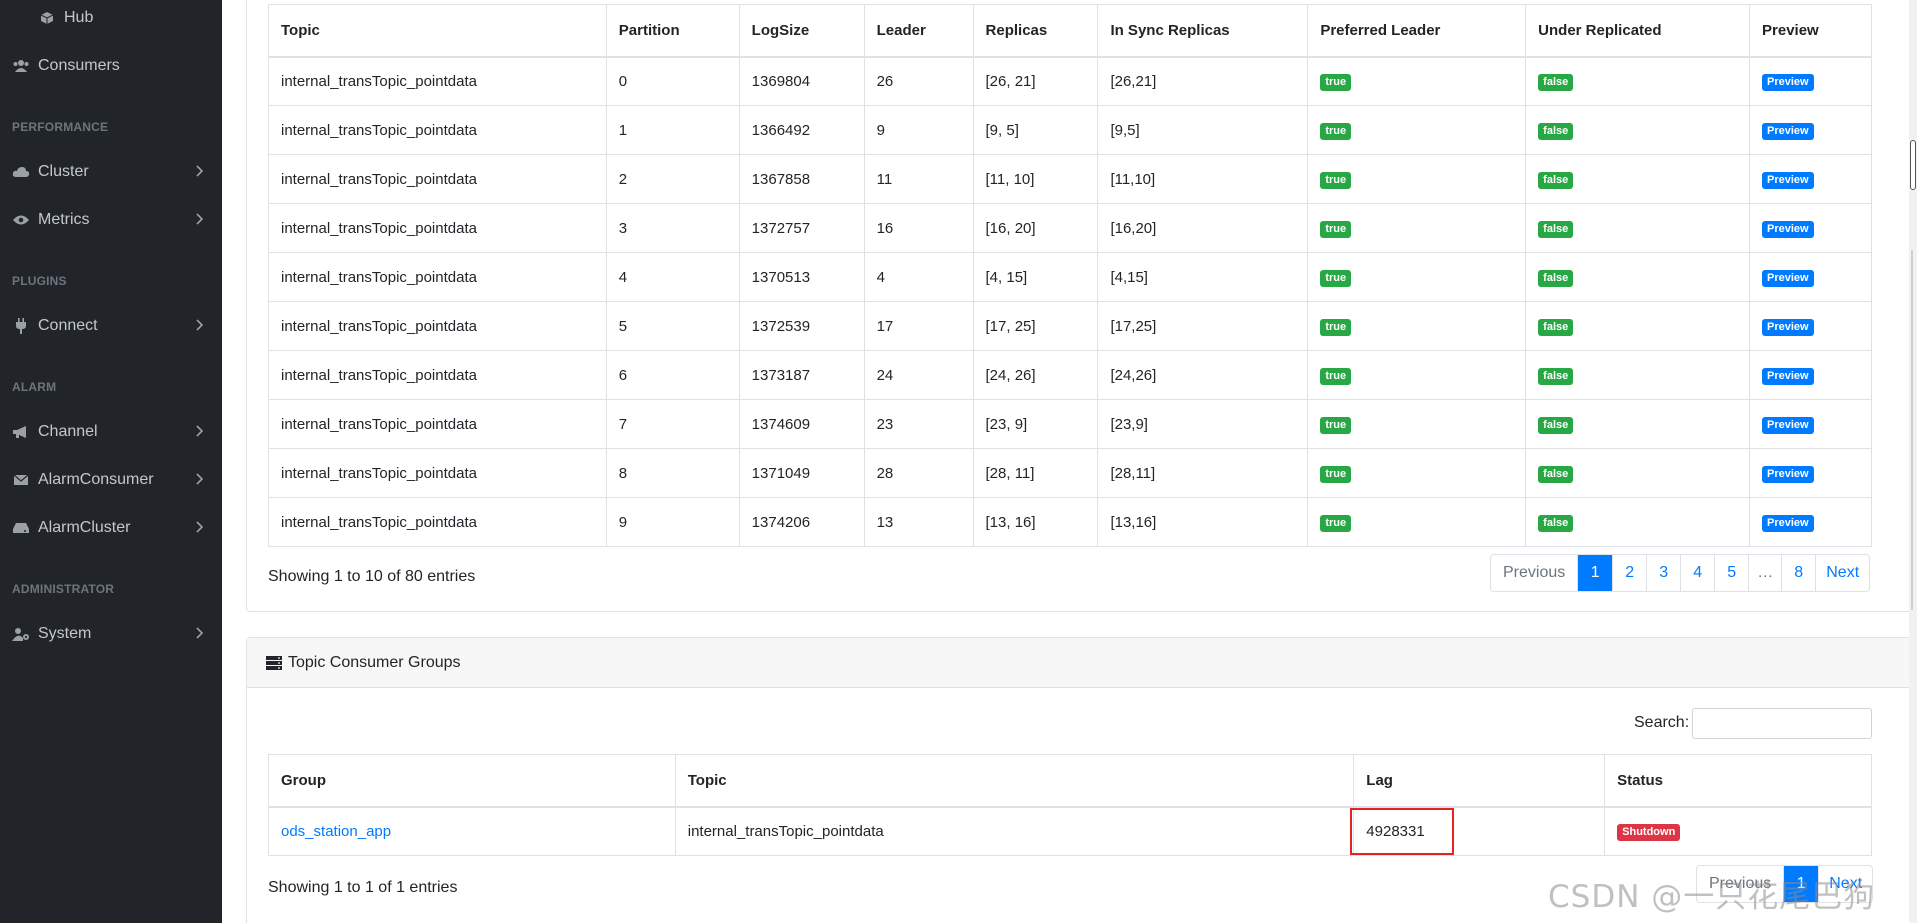 The width and height of the screenshot is (1917, 923). What do you see at coordinates (1035, 522) in the screenshot?
I see `cell-replicas: [13, 16]` at bounding box center [1035, 522].